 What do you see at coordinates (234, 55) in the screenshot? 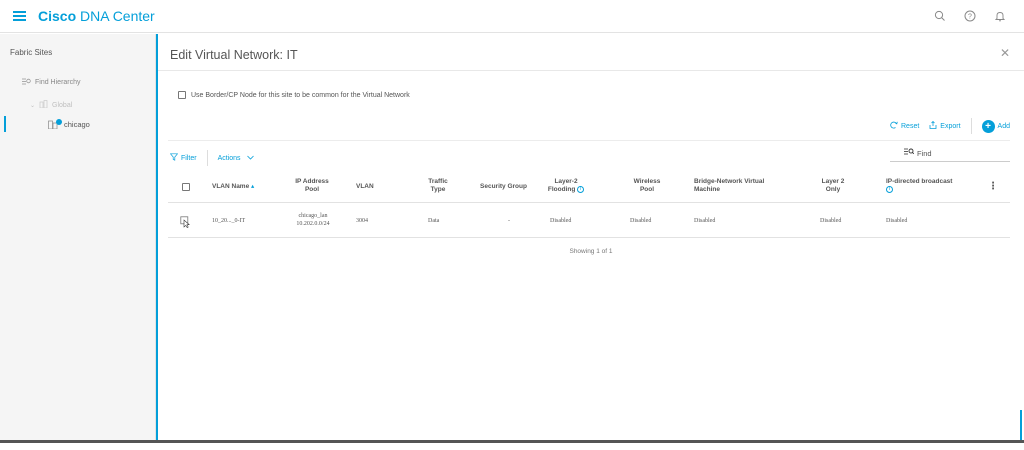
I see `page-title: Edit Virtual Network: IT` at bounding box center [234, 55].